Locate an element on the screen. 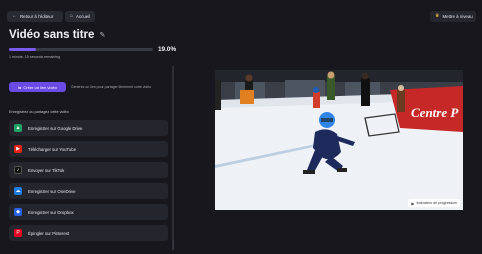 This screenshot has width=482, height=254. progress-indicator-label: Indicateur de progression is located at coordinates (436, 203).